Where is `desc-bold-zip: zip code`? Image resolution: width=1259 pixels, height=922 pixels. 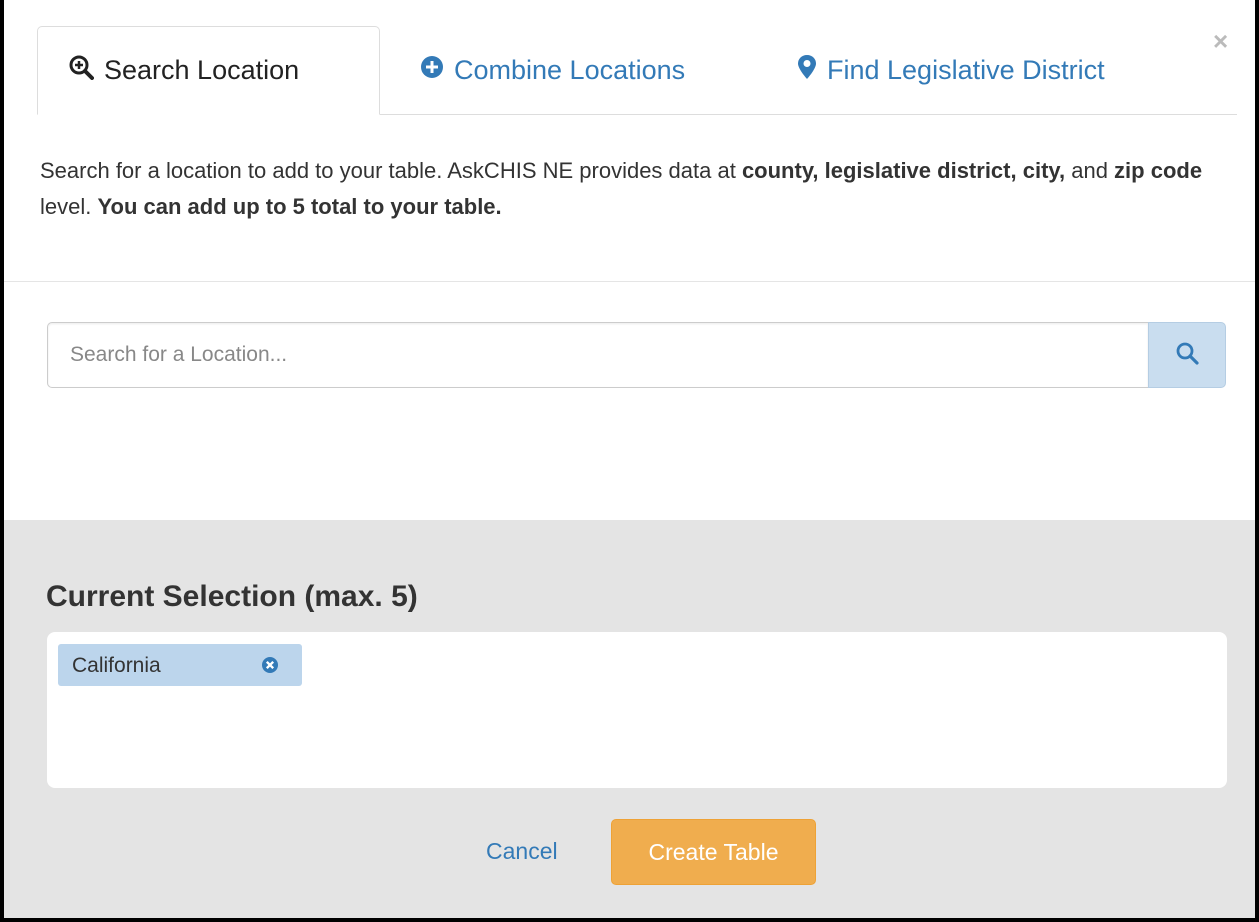 desc-bold-zip: zip code is located at coordinates (1158, 170).